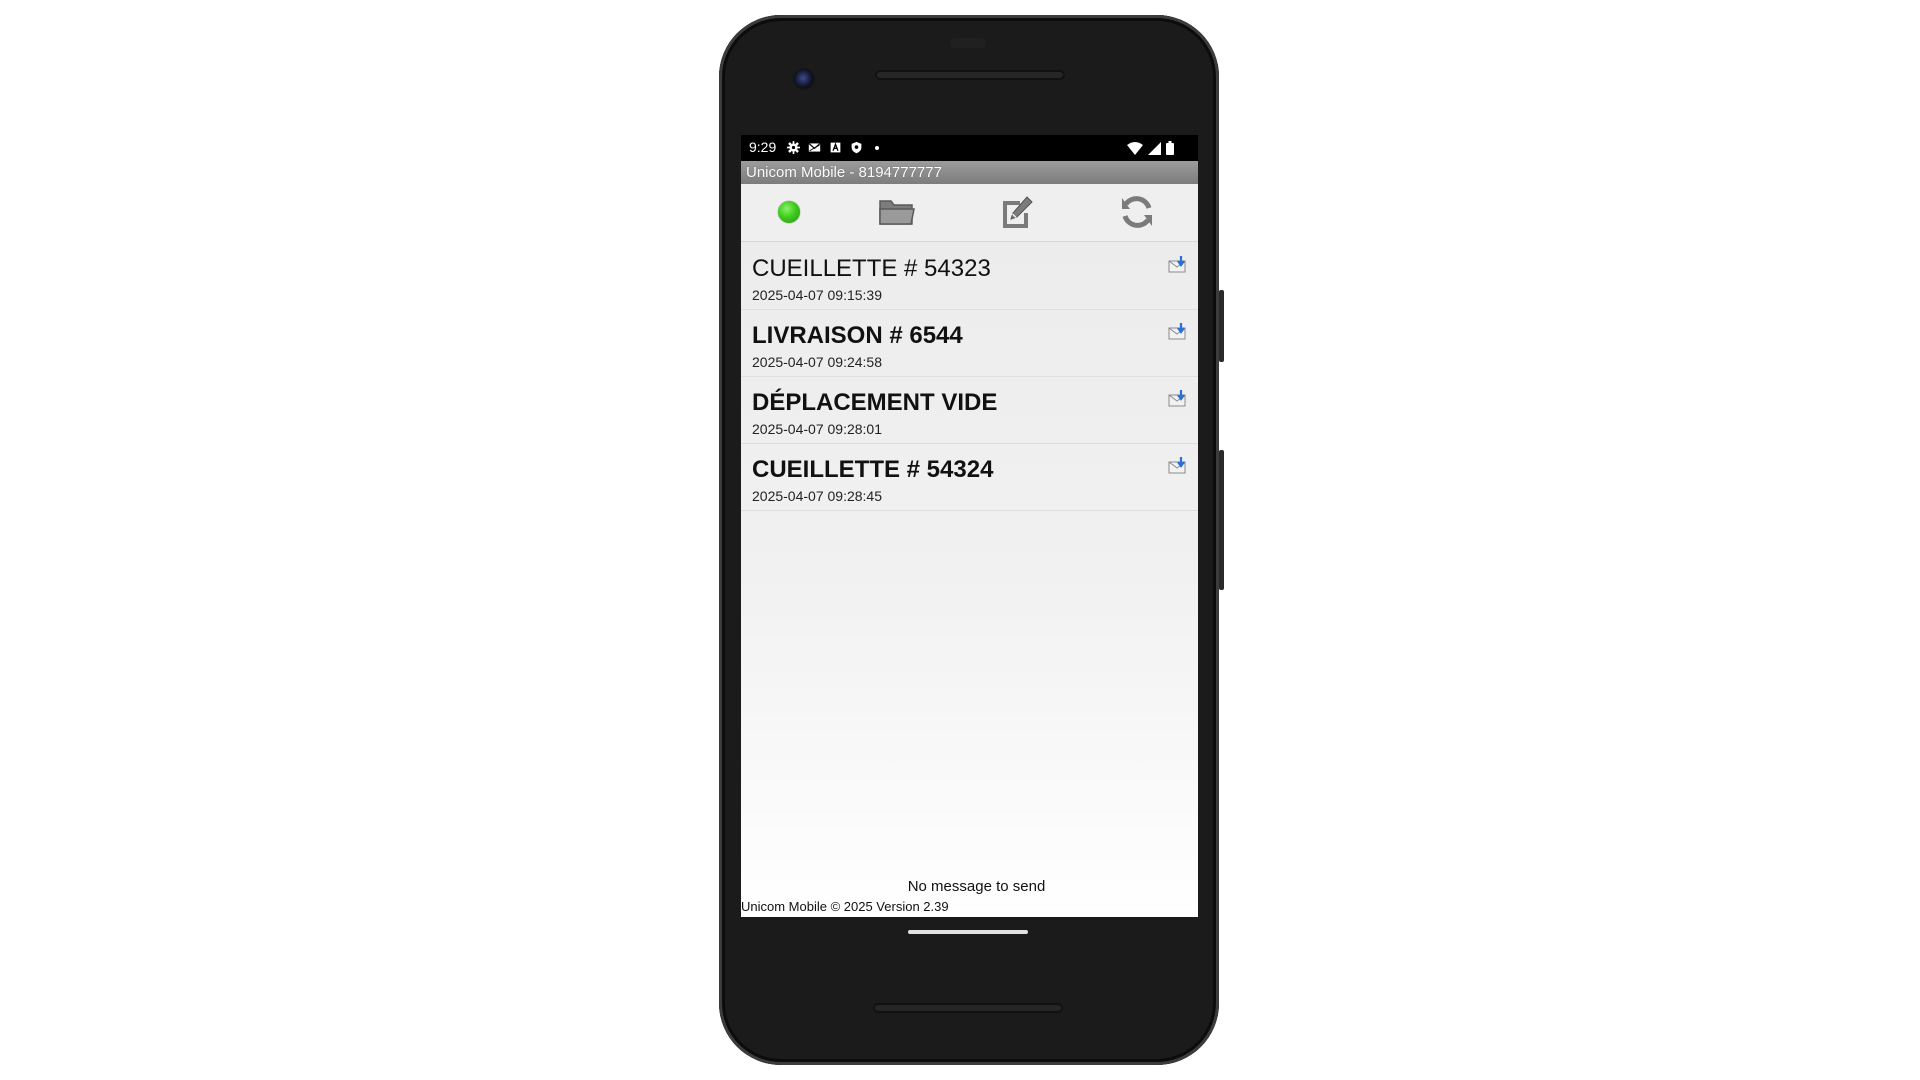 The height and width of the screenshot is (1080, 1920). Describe the element at coordinates (969, 213) in the screenshot. I see `app-toolbar` at that location.